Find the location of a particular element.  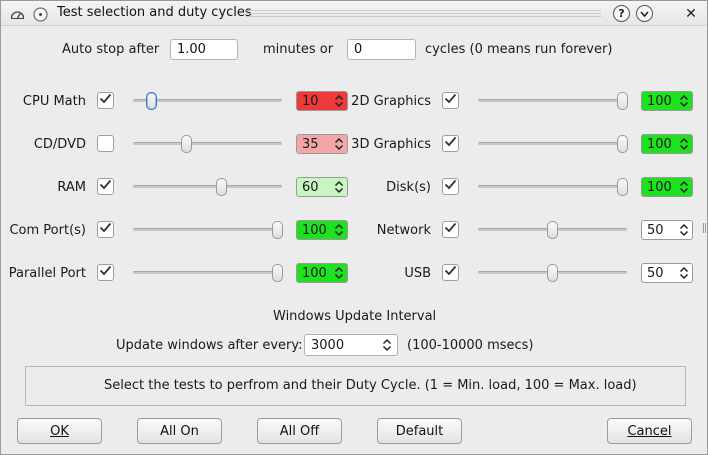

duty-slider-disk-s is located at coordinates (553, 187).